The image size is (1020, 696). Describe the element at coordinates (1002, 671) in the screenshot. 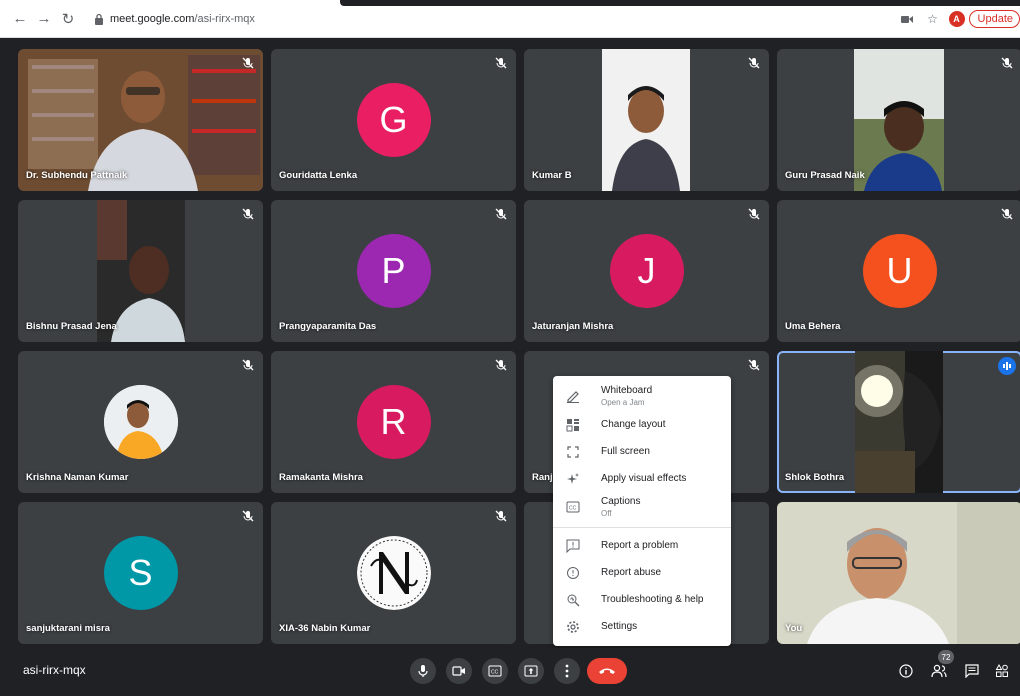

I see `activities-button` at that location.